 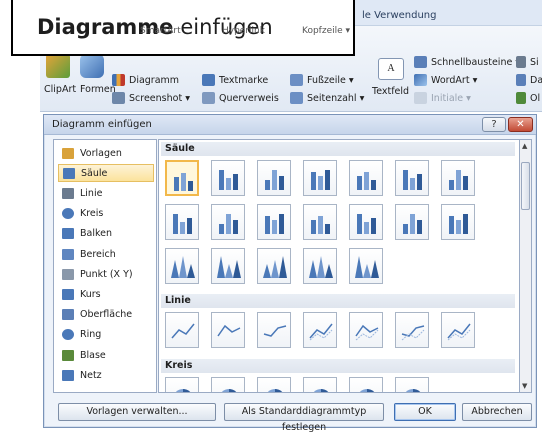 I want to click on clipart-button: ClipArt, so click(x=60, y=89).